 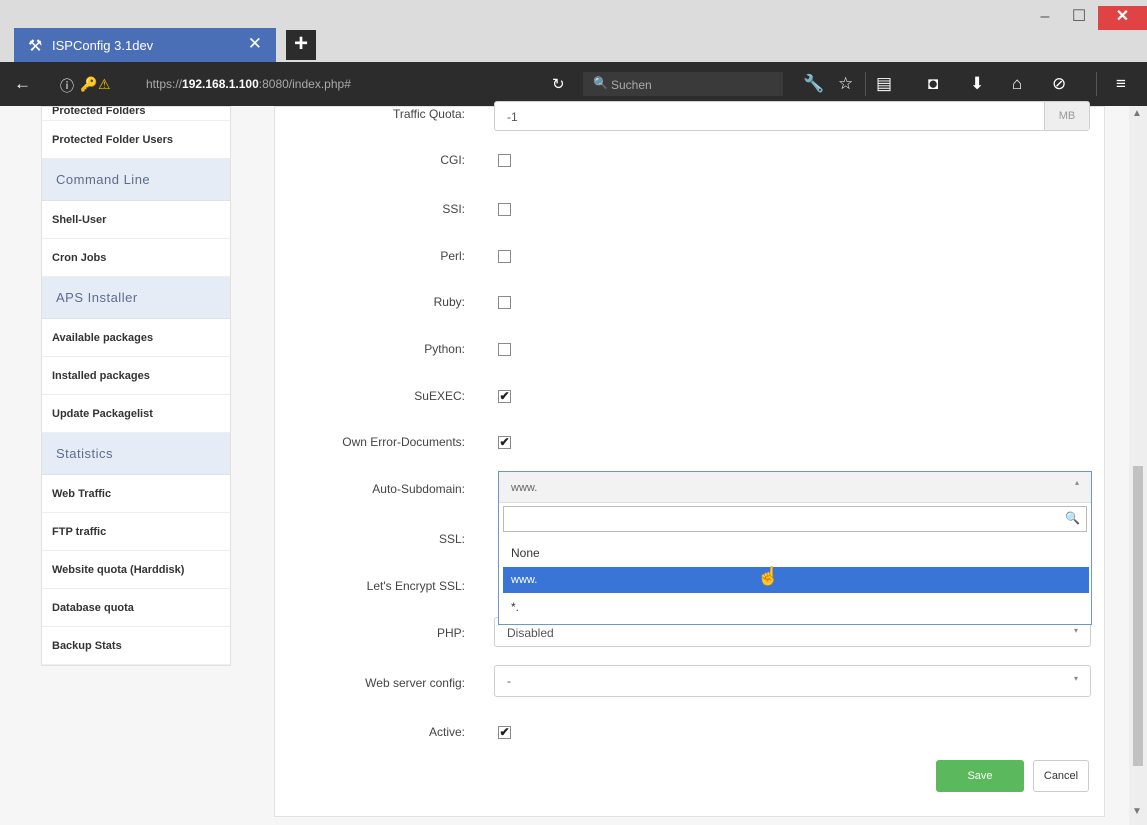 What do you see at coordinates (136, 298) in the screenshot?
I see `sidebar-heading-aps-installer: APS Installer` at bounding box center [136, 298].